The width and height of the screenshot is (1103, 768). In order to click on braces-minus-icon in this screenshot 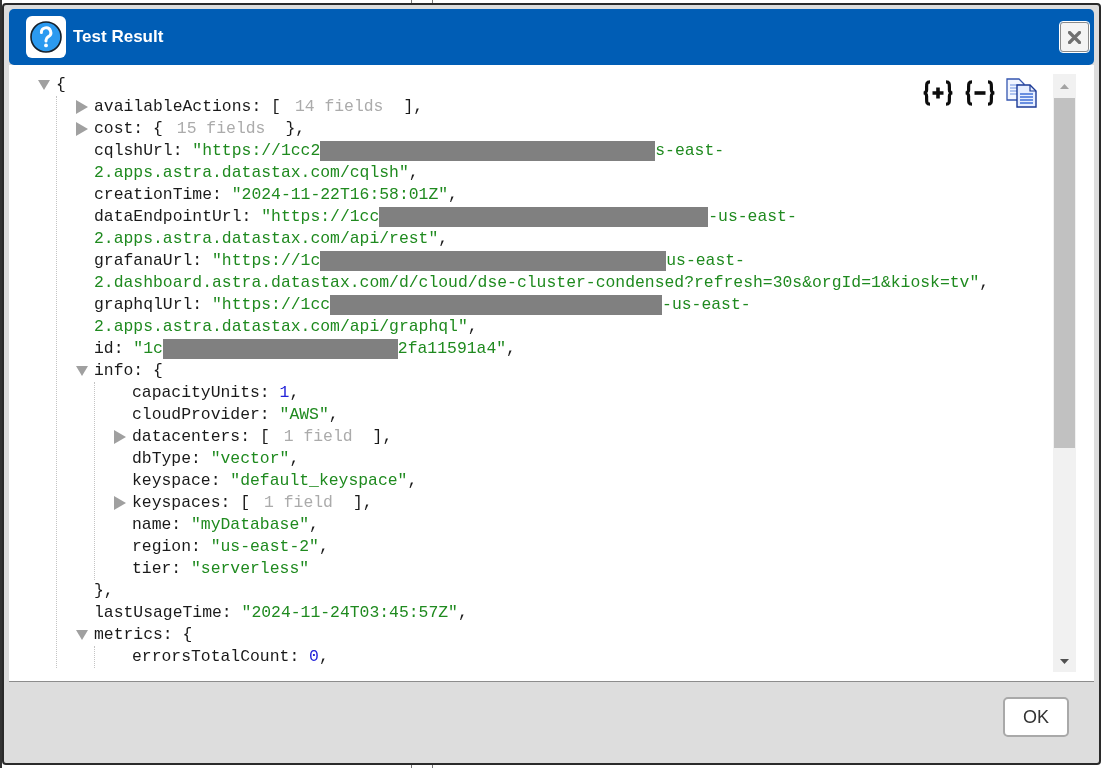, I will do `click(980, 93)`.